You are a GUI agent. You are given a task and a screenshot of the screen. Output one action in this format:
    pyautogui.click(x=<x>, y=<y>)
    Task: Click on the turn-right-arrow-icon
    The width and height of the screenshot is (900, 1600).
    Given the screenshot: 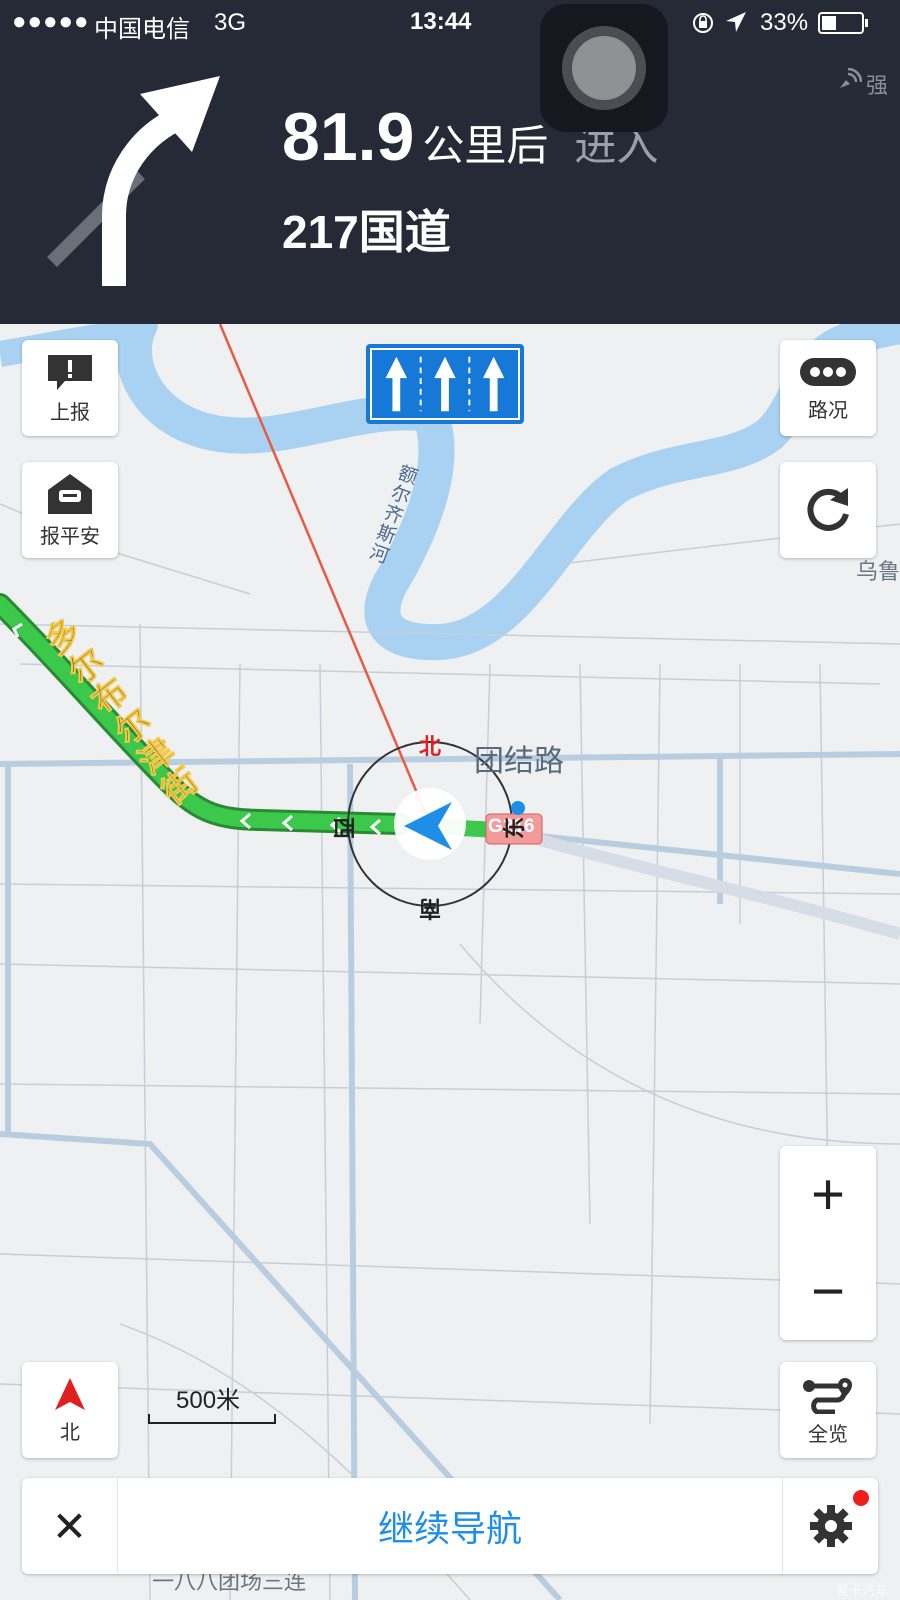 What is the action you would take?
    pyautogui.click(x=133, y=181)
    